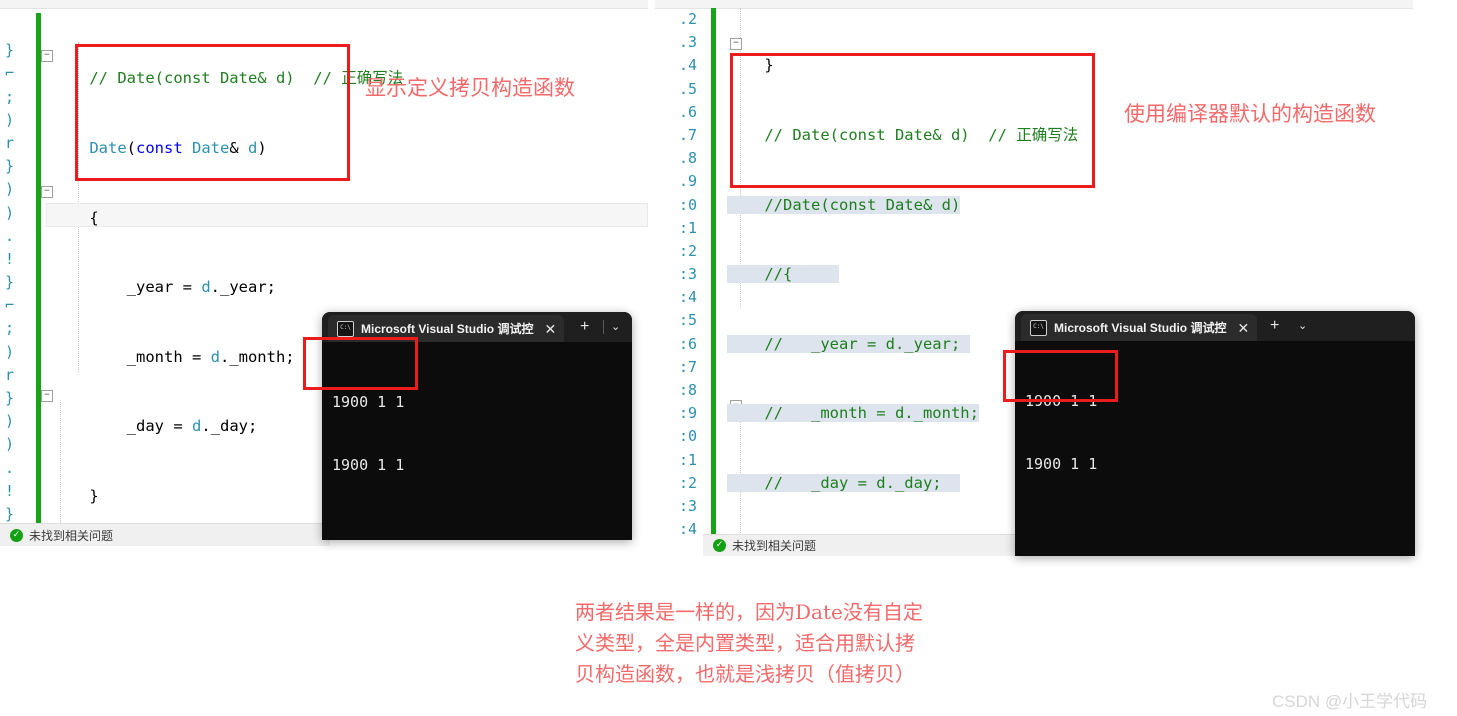 This screenshot has width=1457, height=716. What do you see at coordinates (687, 65) in the screenshot?
I see `line-number: .4` at bounding box center [687, 65].